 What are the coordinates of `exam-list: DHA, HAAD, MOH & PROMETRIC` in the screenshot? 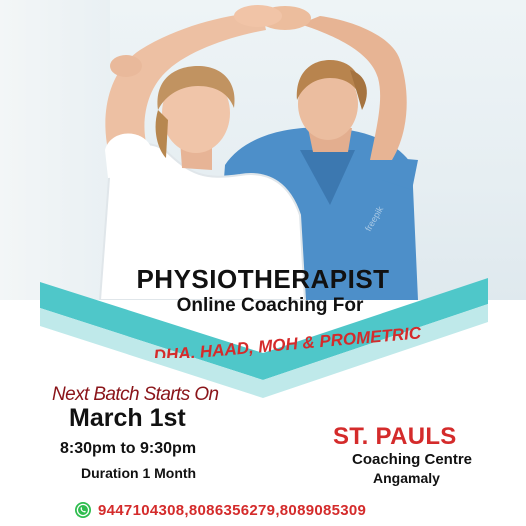 It's located at (288, 340).